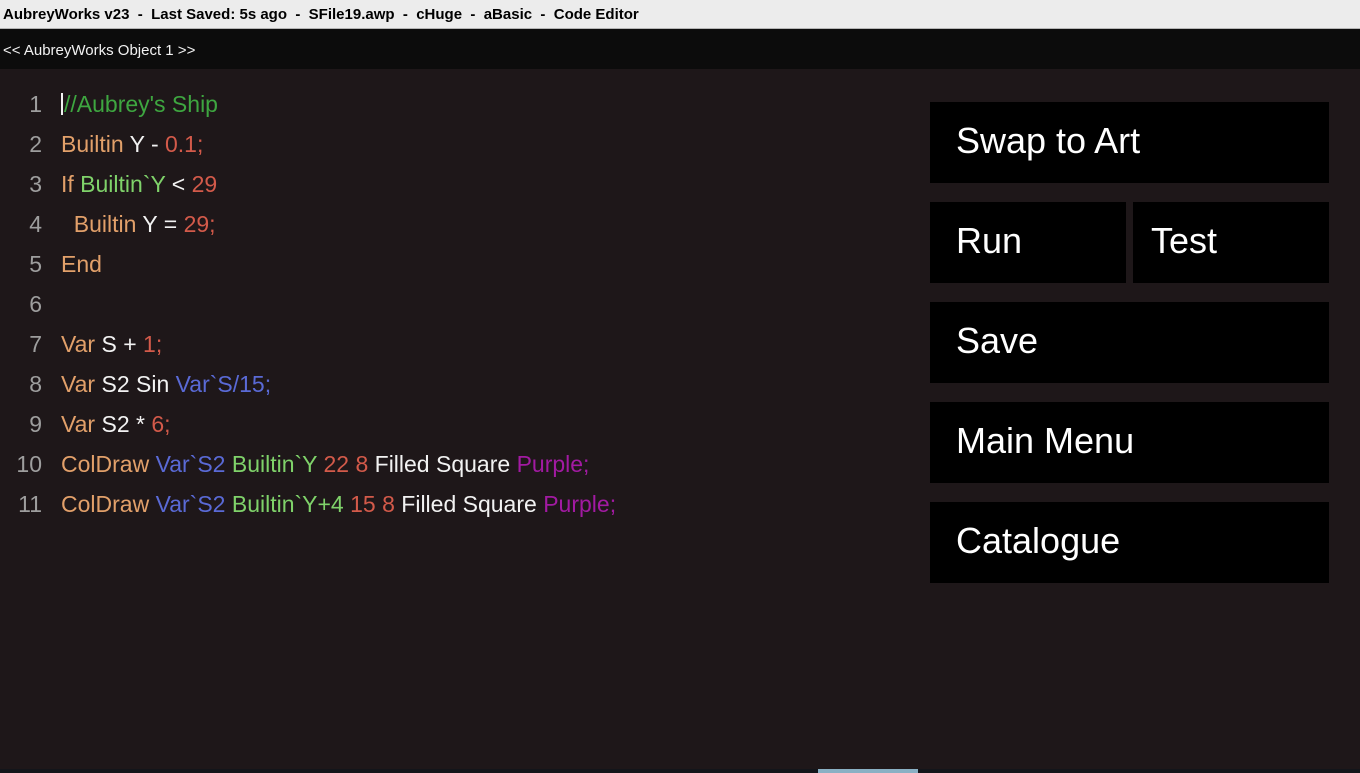 The height and width of the screenshot is (773, 1360). I want to click on code-token: Builtin`Y+4, so click(291, 504).